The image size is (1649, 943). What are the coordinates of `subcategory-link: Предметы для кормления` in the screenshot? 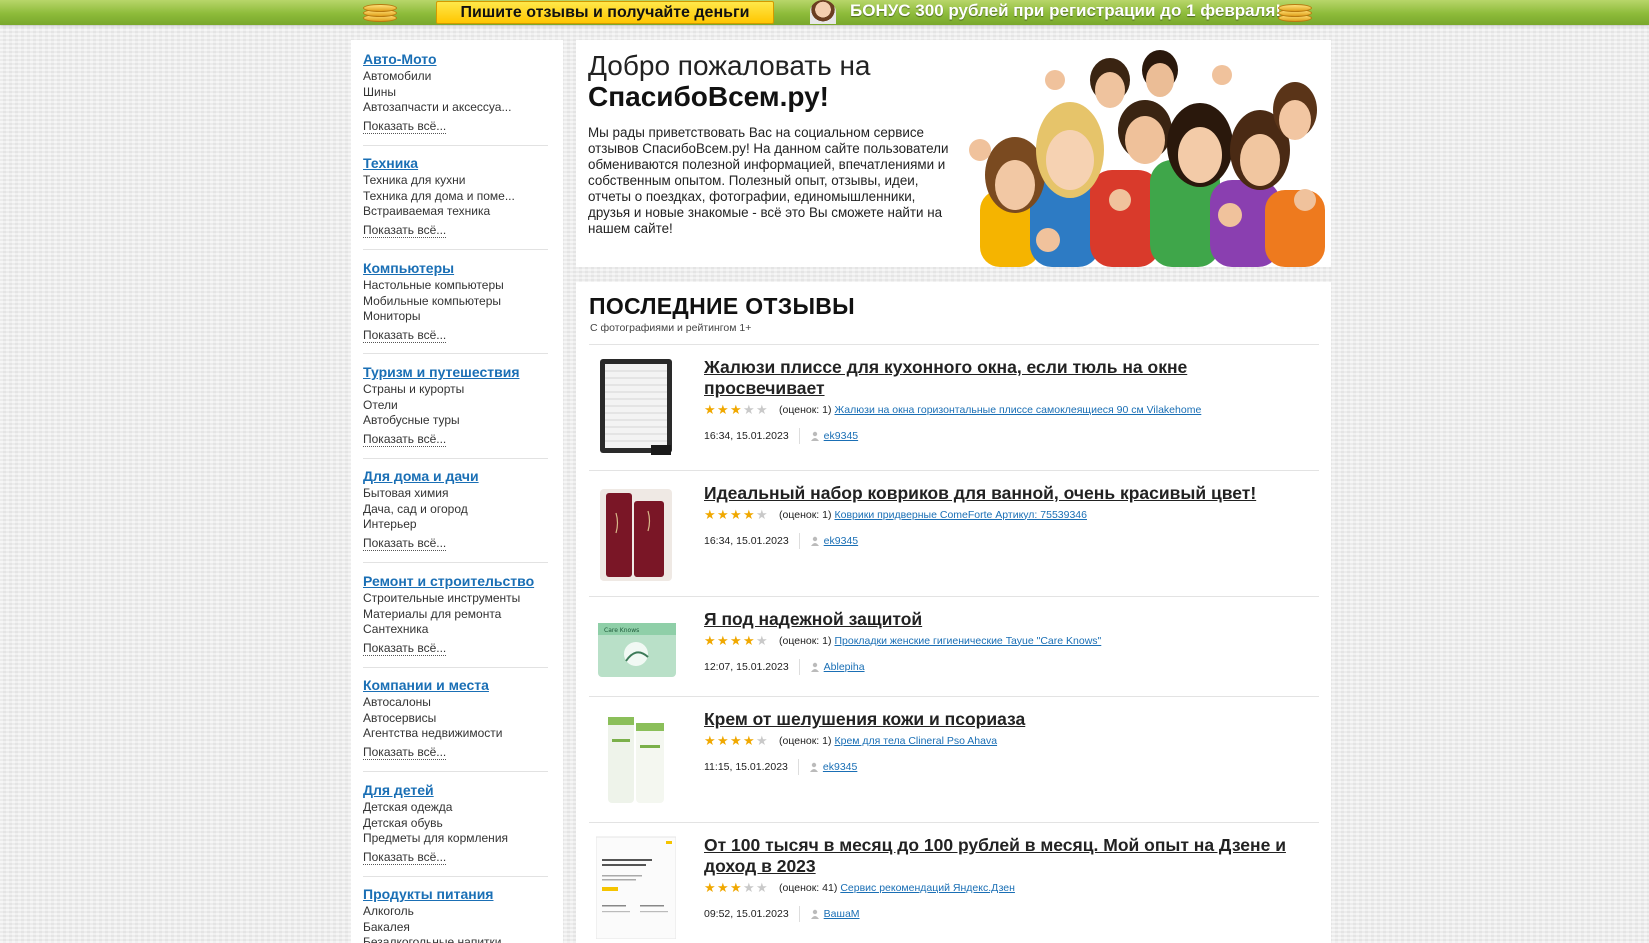 It's located at (455, 839).